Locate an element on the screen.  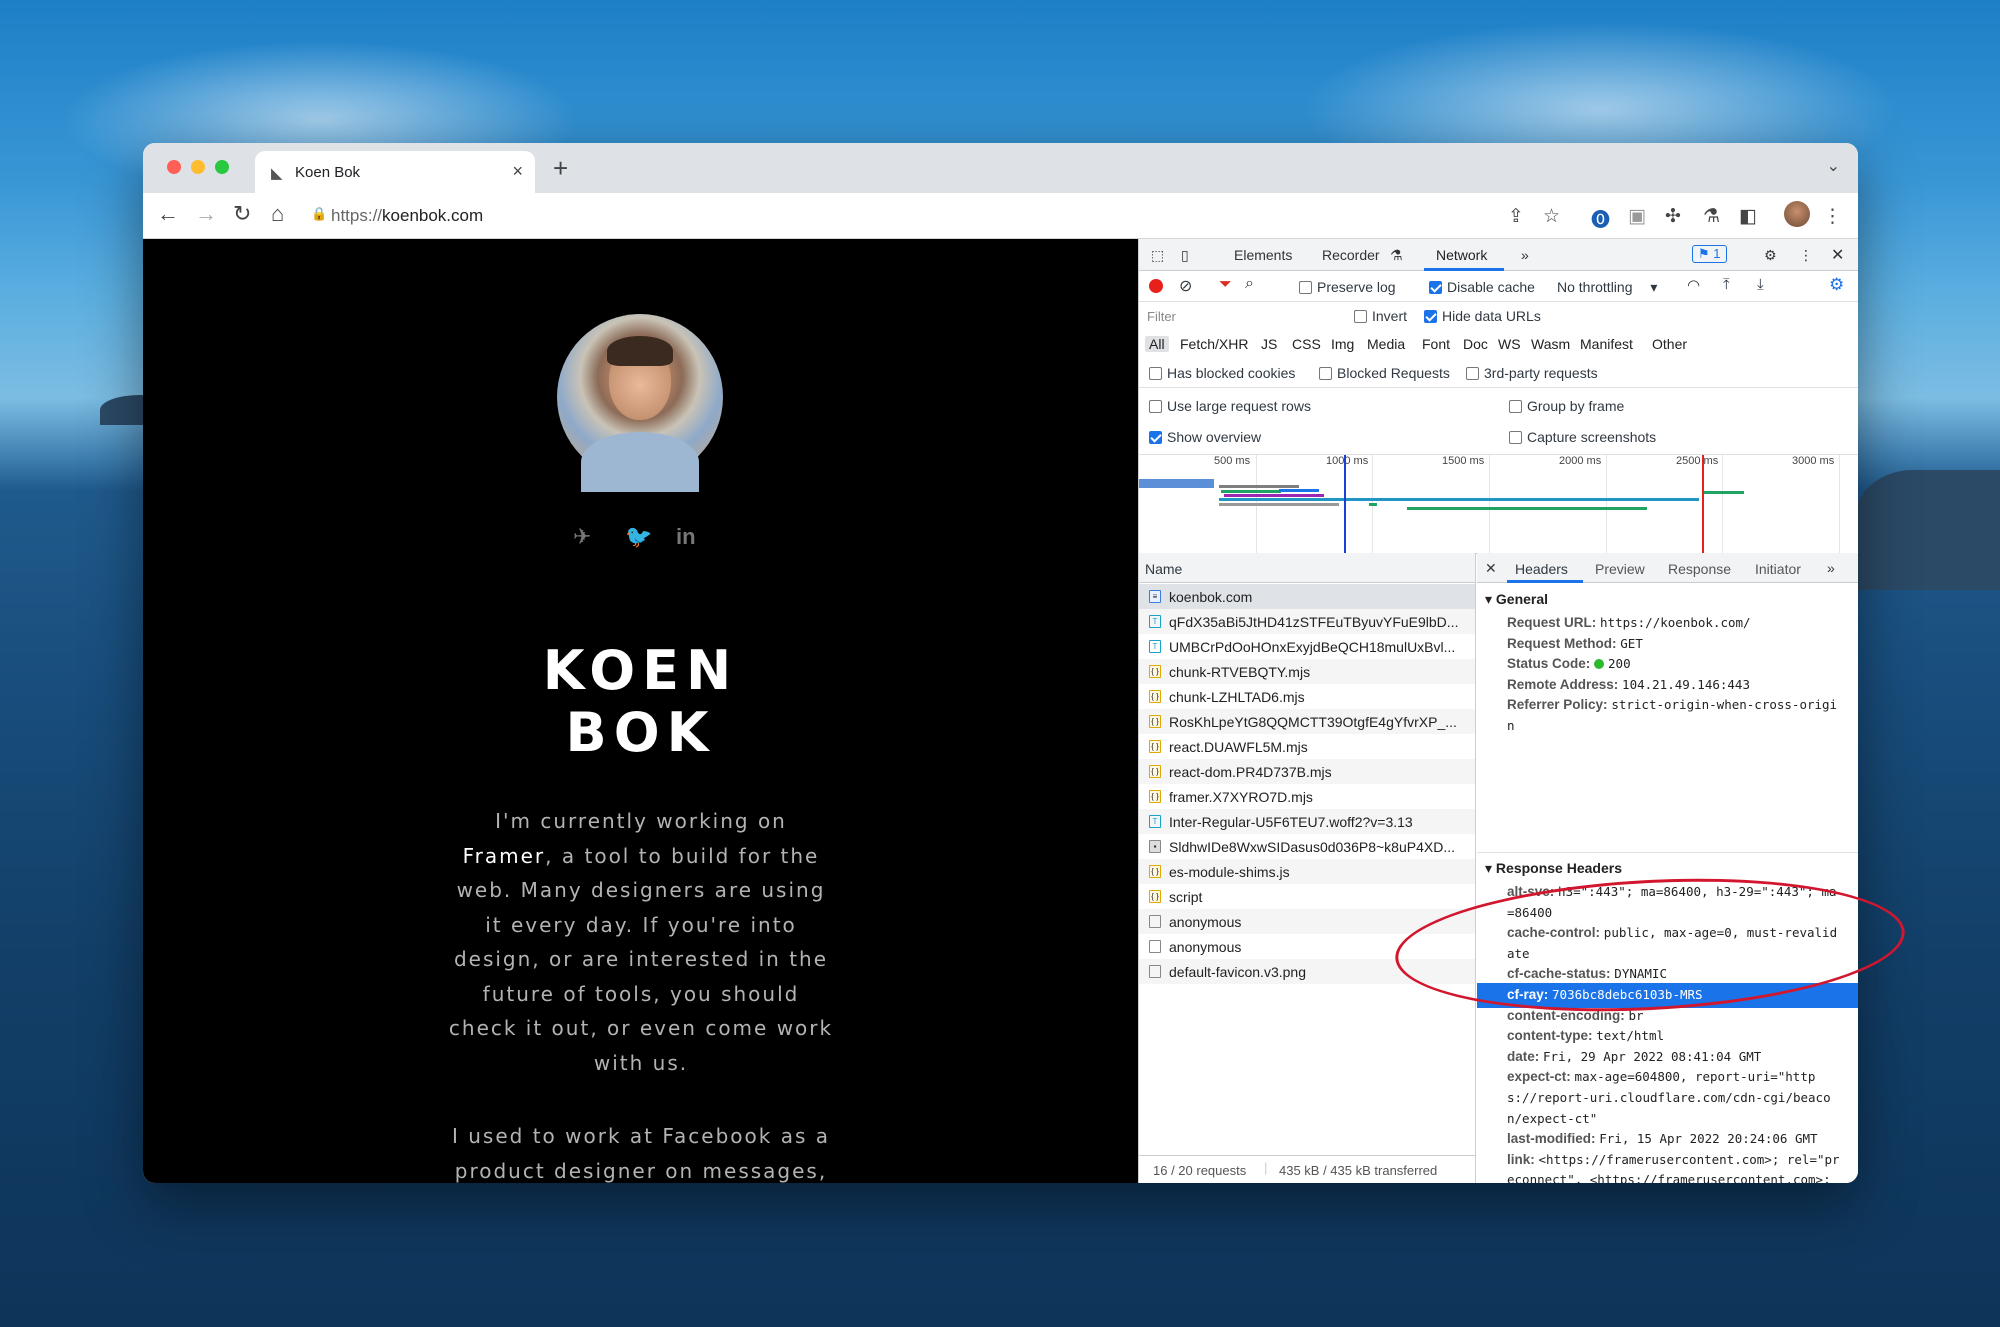
address-bar: 🔒 https://koenbok.com is located at coordinates (981, 215).